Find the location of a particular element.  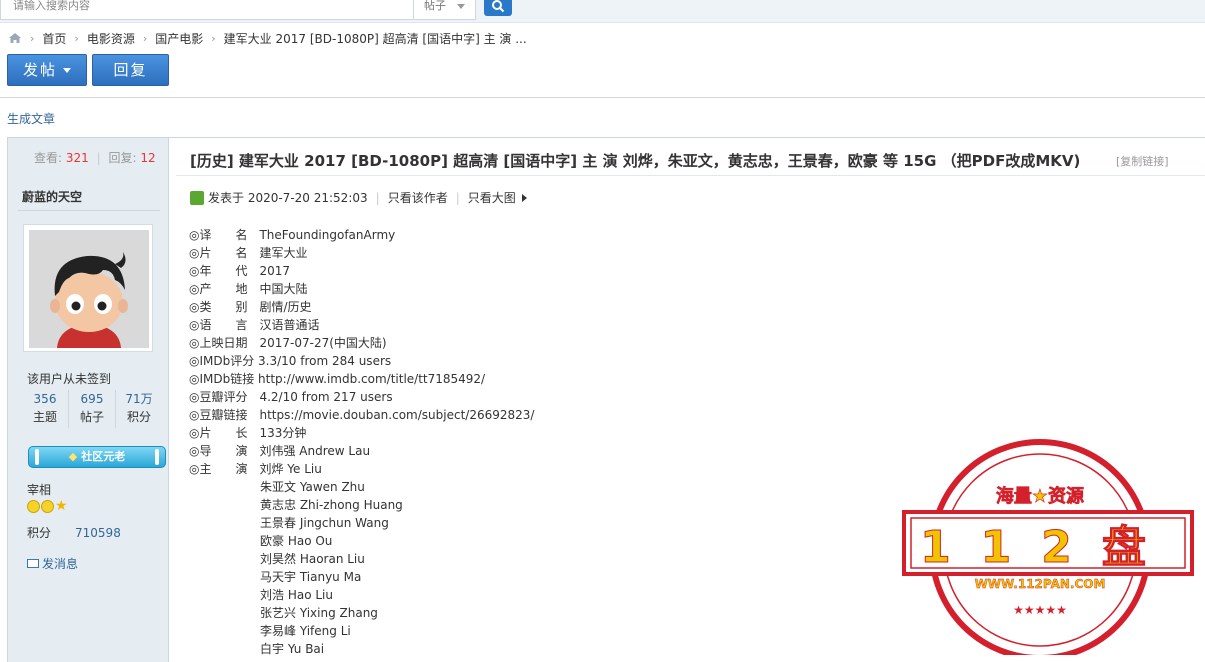

avatar-frame is located at coordinates (88, 288).